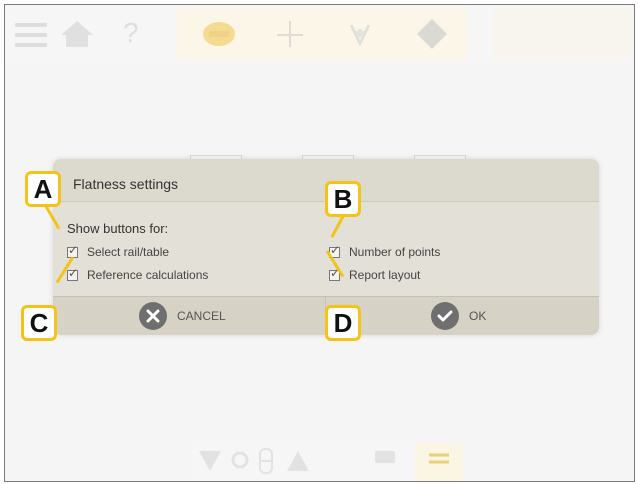 This screenshot has height=484, width=638. Describe the element at coordinates (201, 316) in the screenshot. I see `cancel-label: CANCEL` at that location.